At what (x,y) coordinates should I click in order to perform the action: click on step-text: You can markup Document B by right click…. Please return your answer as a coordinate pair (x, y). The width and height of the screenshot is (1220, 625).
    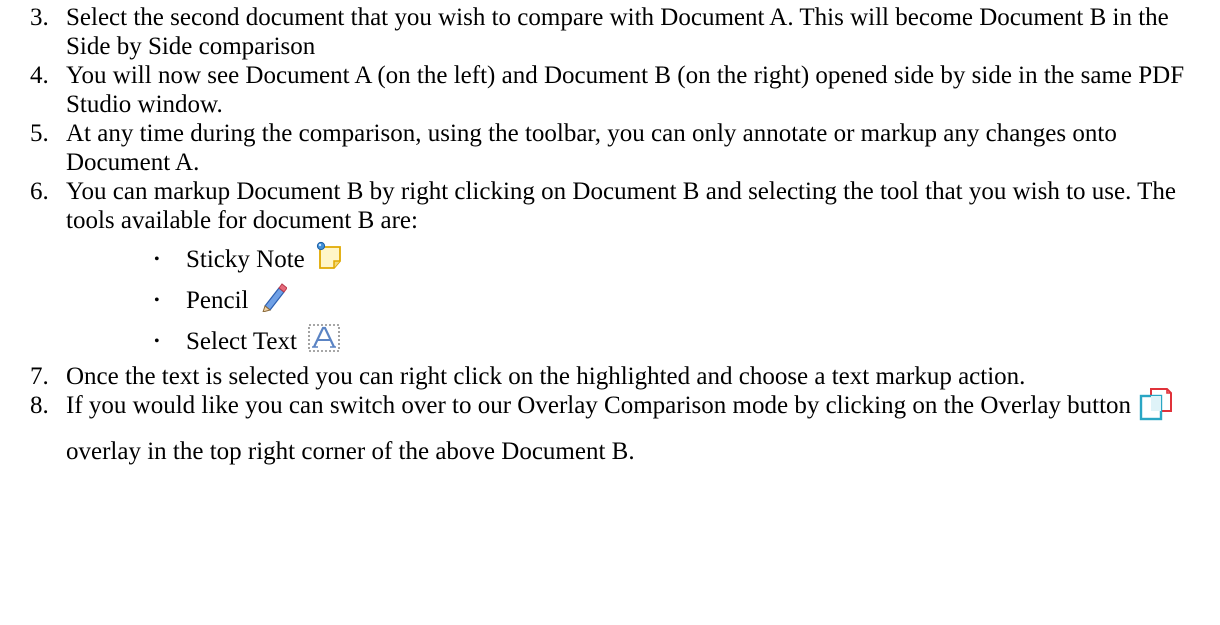
    Looking at the image, I should click on (621, 206).